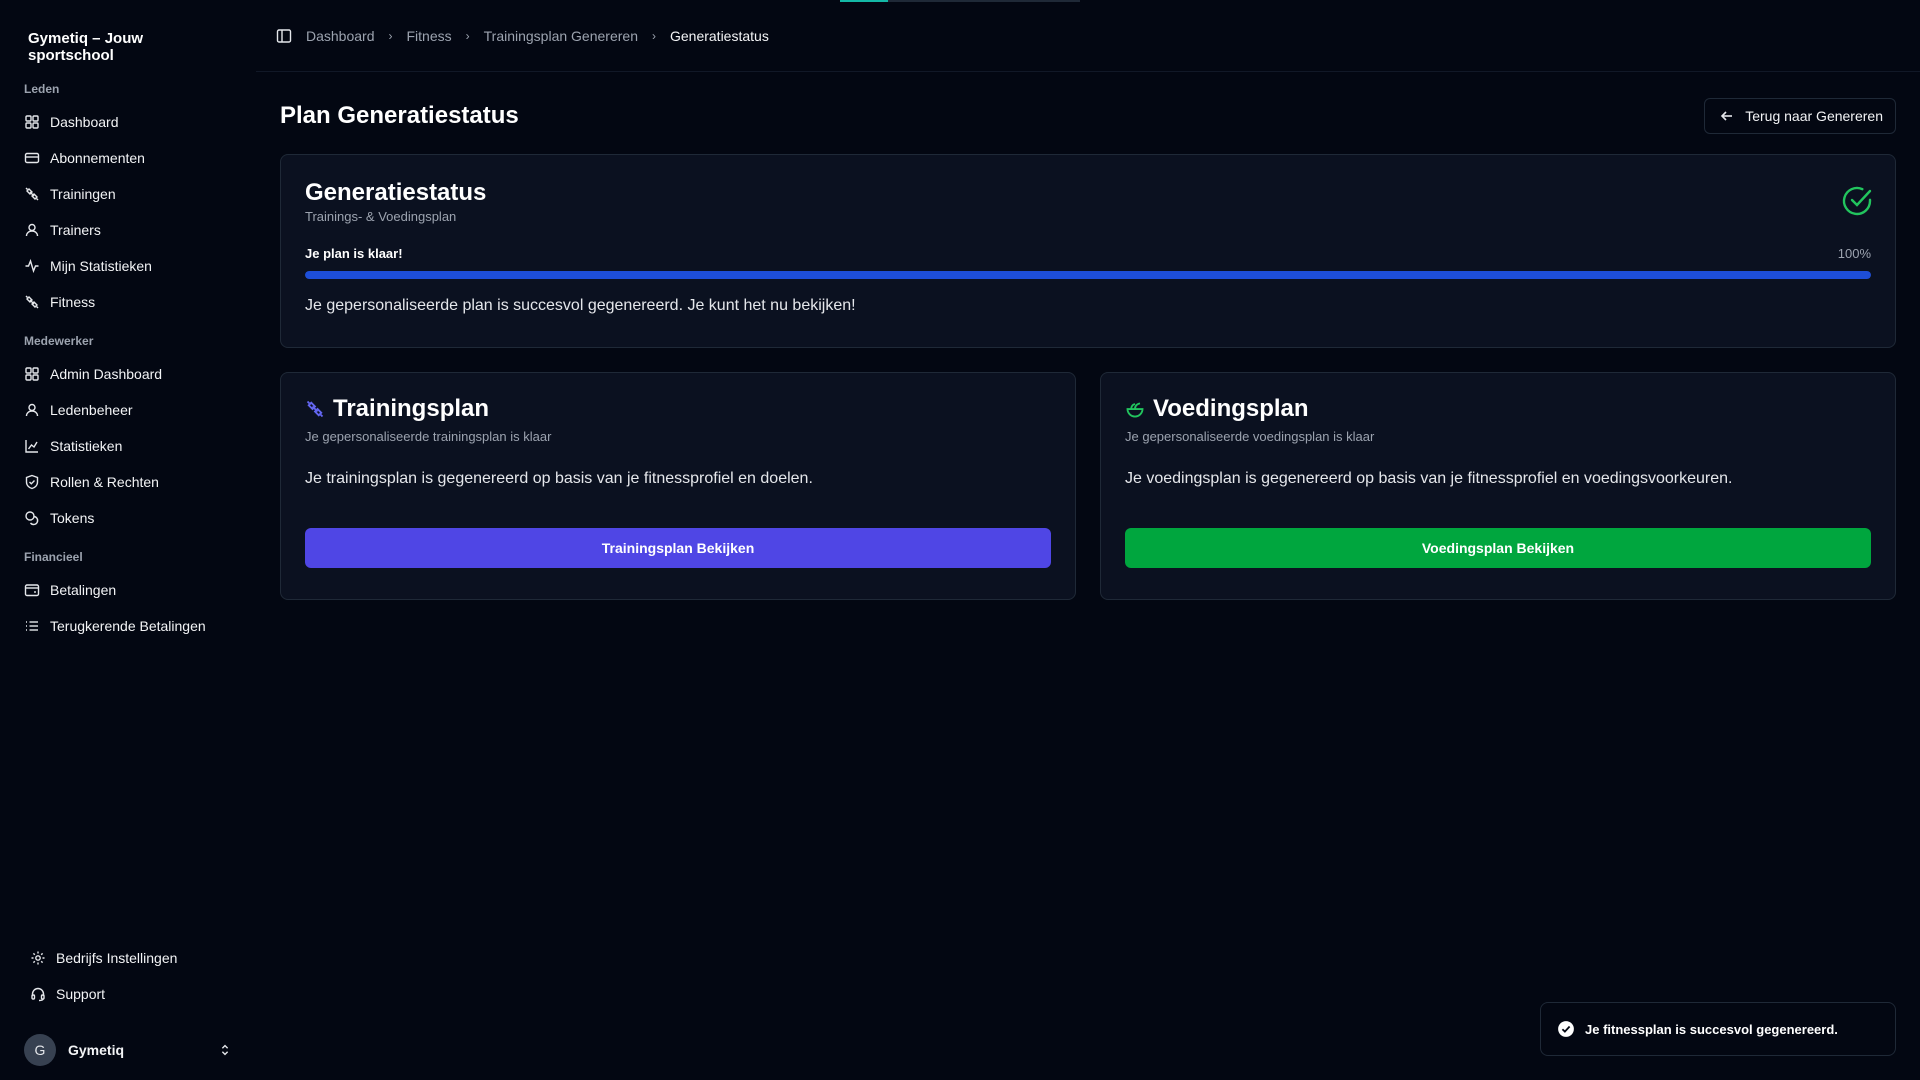 This screenshot has width=1920, height=1080. What do you see at coordinates (1566, 1029) in the screenshot?
I see `check-circle-filled-icon` at bounding box center [1566, 1029].